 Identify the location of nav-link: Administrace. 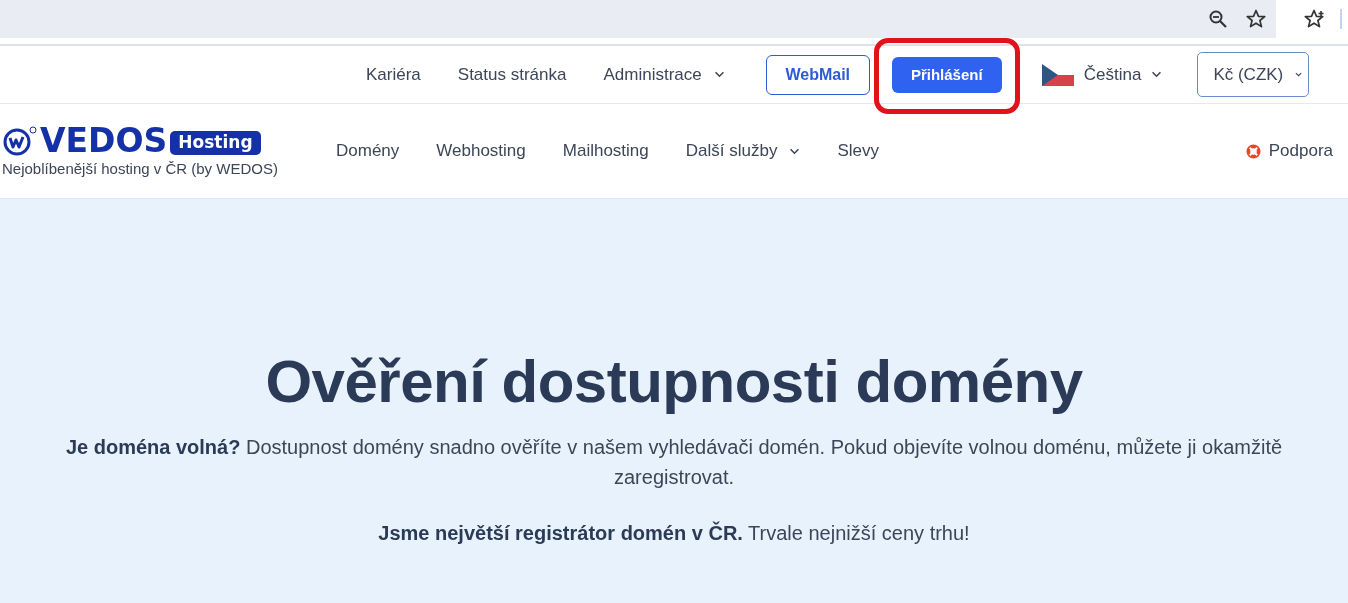
(664, 74).